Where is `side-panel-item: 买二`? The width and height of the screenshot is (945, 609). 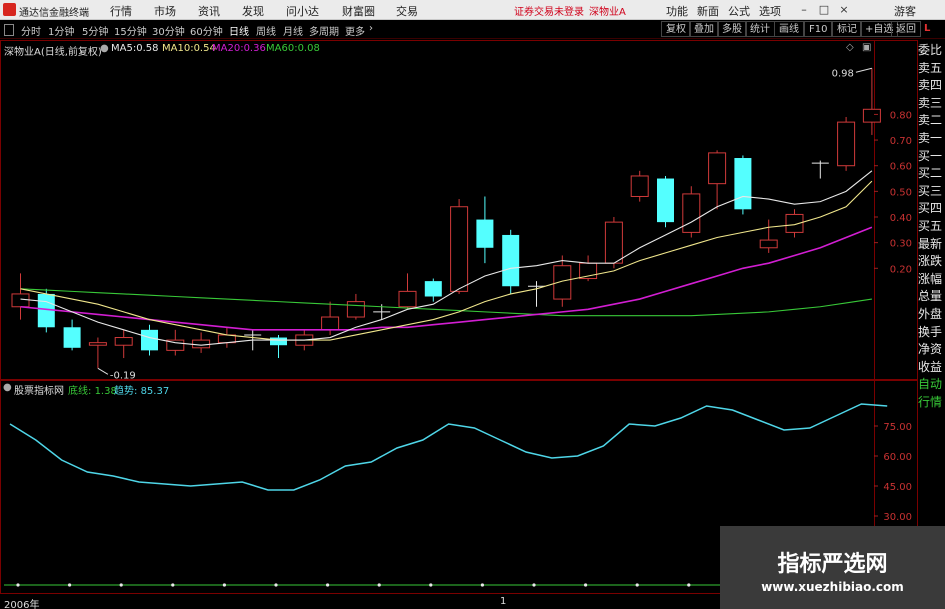 side-panel-item: 买二 is located at coordinates (931, 174).